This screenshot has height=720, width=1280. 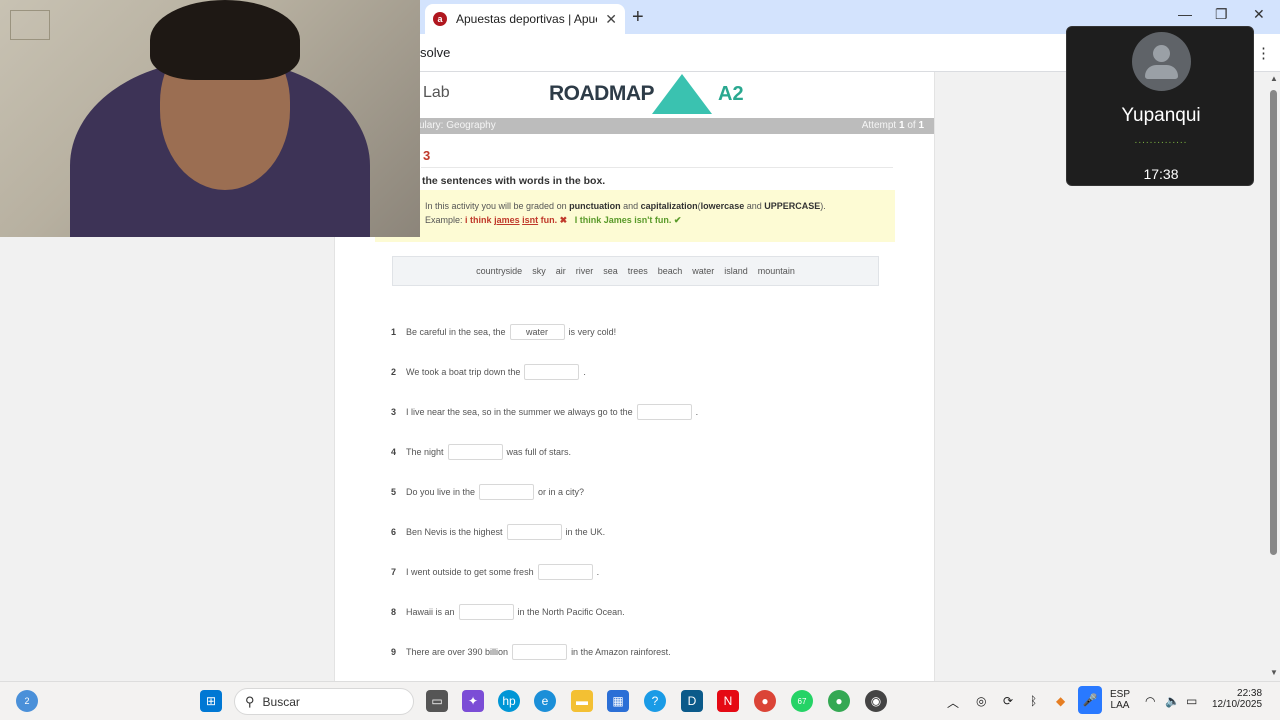 What do you see at coordinates (621, 652) in the screenshot?
I see `question-text-after: in the Amazon rainforest.` at bounding box center [621, 652].